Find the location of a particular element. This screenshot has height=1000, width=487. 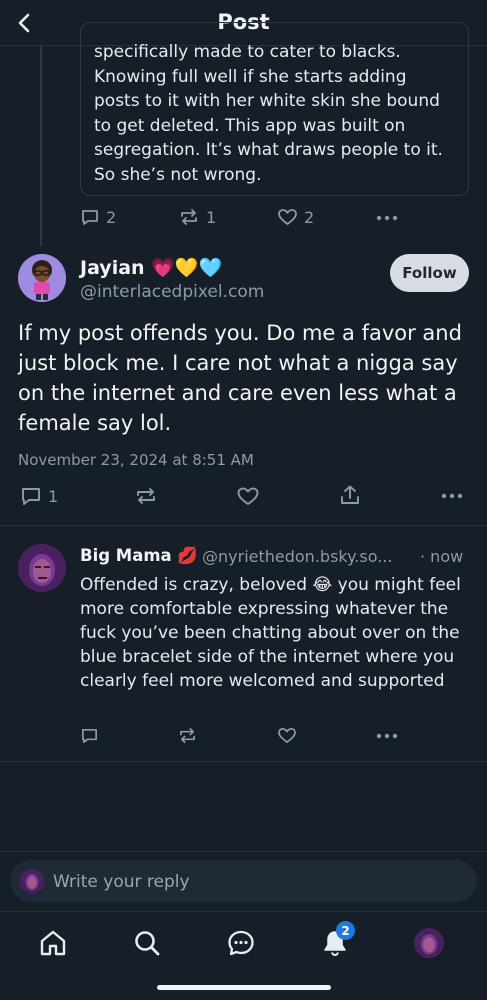

share-button is located at coordinates (350, 495).